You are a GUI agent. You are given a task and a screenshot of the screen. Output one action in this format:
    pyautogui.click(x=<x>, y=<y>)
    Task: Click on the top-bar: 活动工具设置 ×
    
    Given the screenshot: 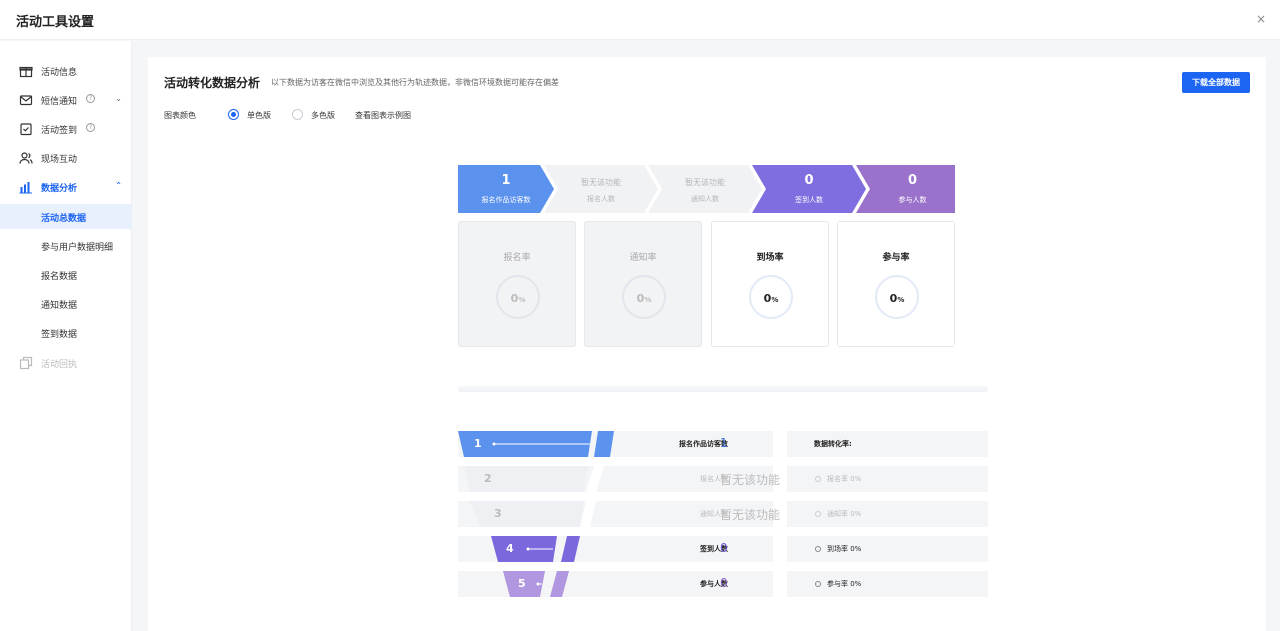 What is the action you would take?
    pyautogui.click(x=640, y=20)
    